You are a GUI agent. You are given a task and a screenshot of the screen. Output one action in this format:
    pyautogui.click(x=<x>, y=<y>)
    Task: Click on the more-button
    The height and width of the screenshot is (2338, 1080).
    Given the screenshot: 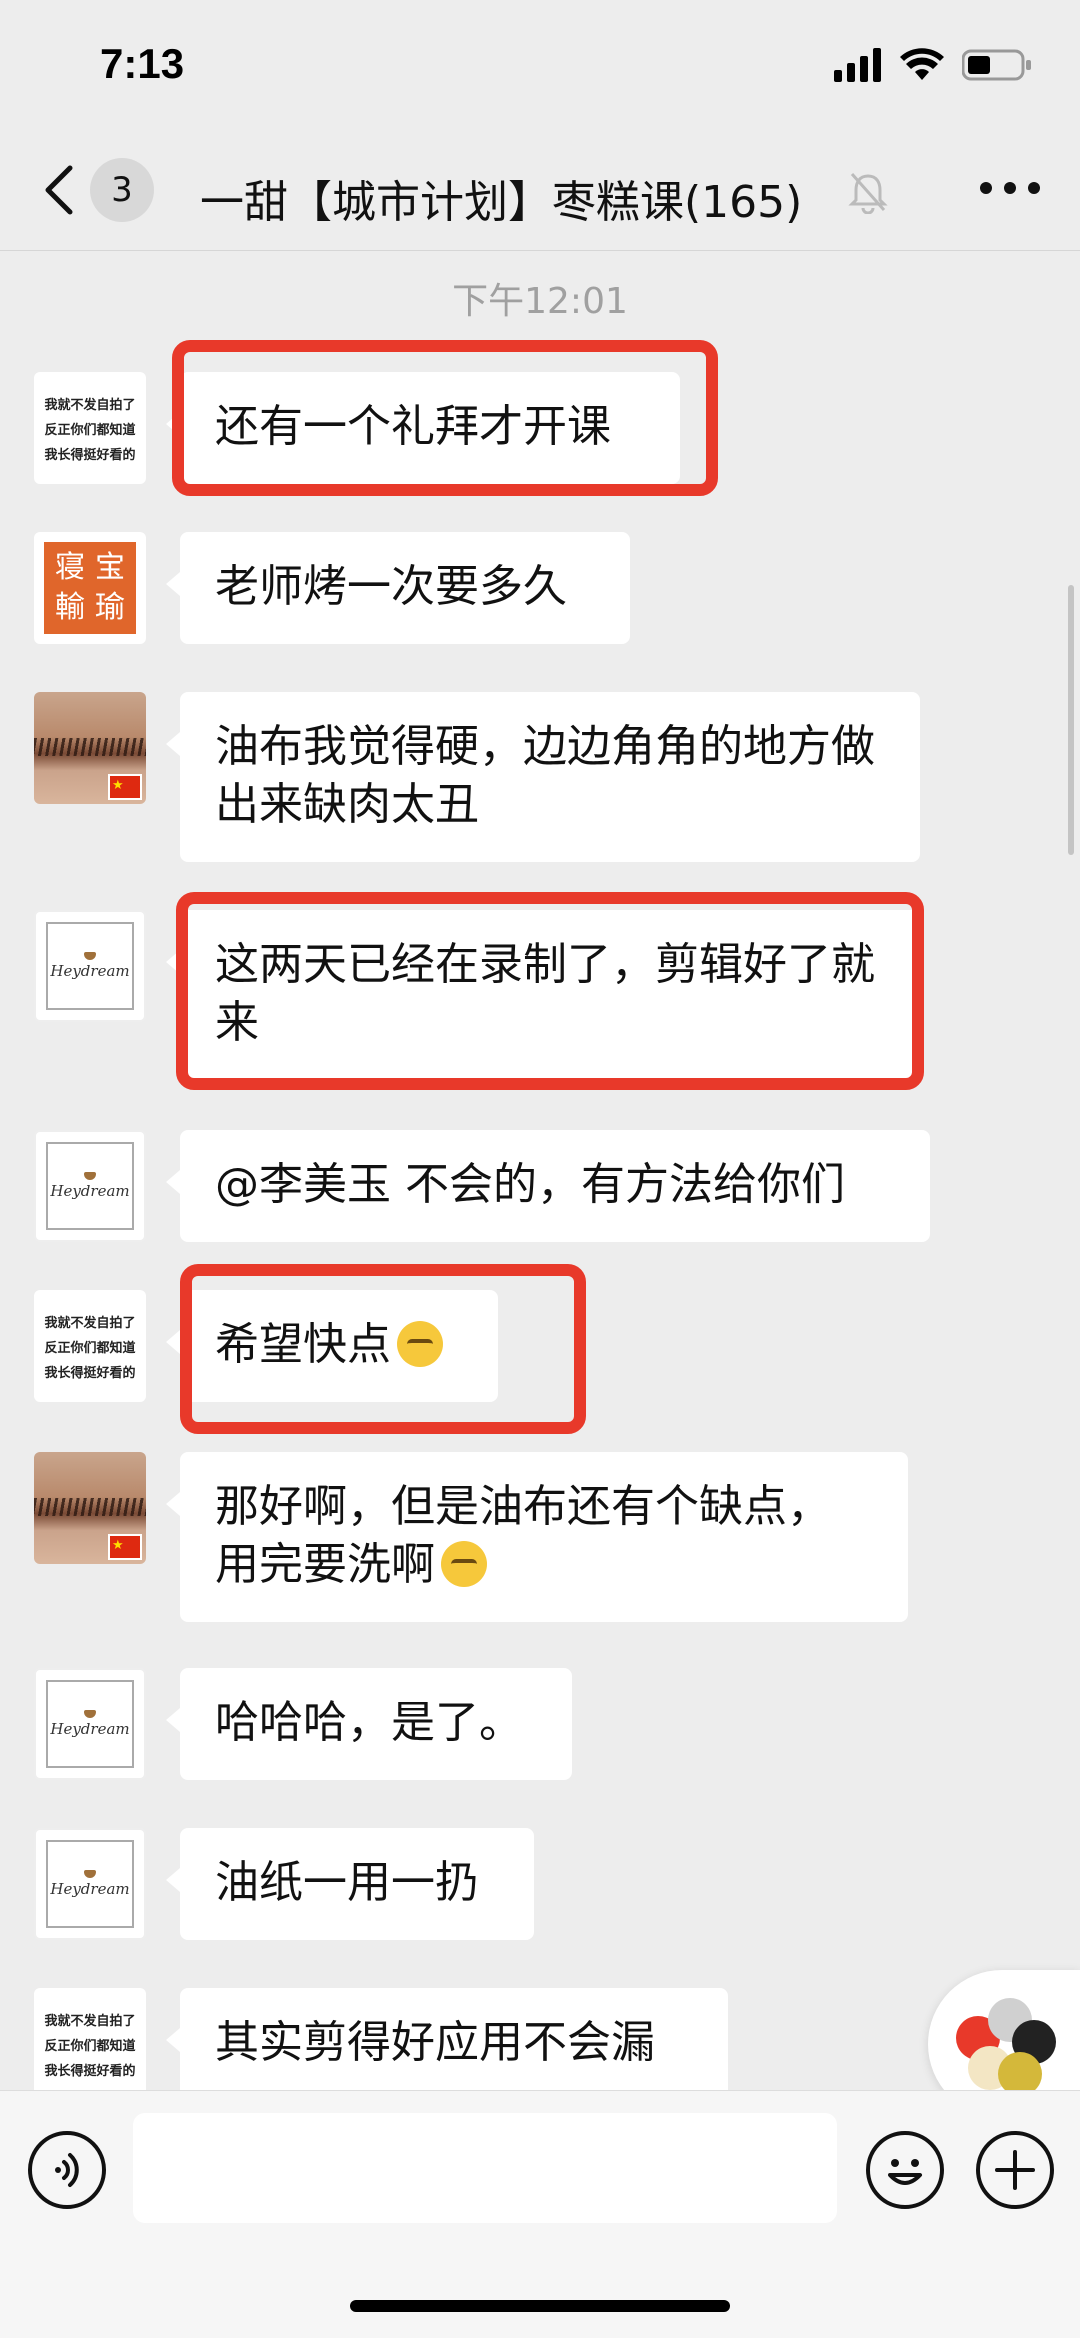 What is the action you would take?
    pyautogui.click(x=1010, y=188)
    